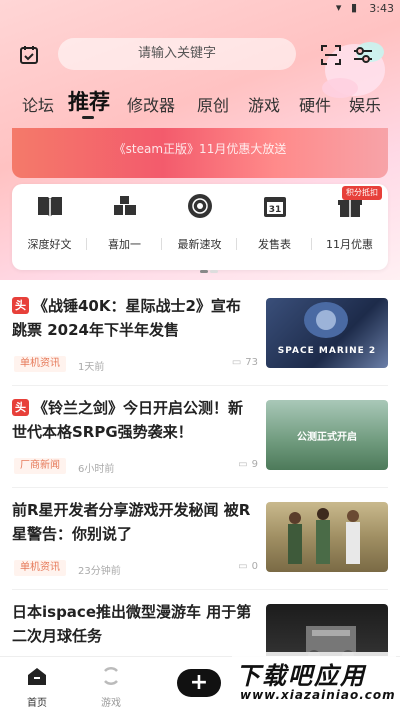  Describe the element at coordinates (29, 55) in the screenshot. I see `checkin-icon` at that location.